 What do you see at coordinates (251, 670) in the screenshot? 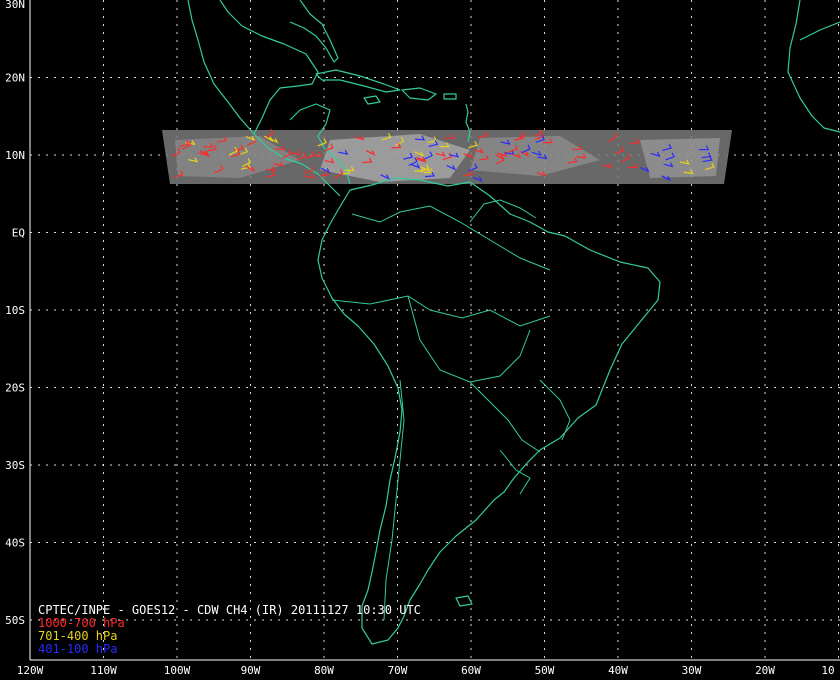
I see `longitude-label: 90W` at bounding box center [251, 670].